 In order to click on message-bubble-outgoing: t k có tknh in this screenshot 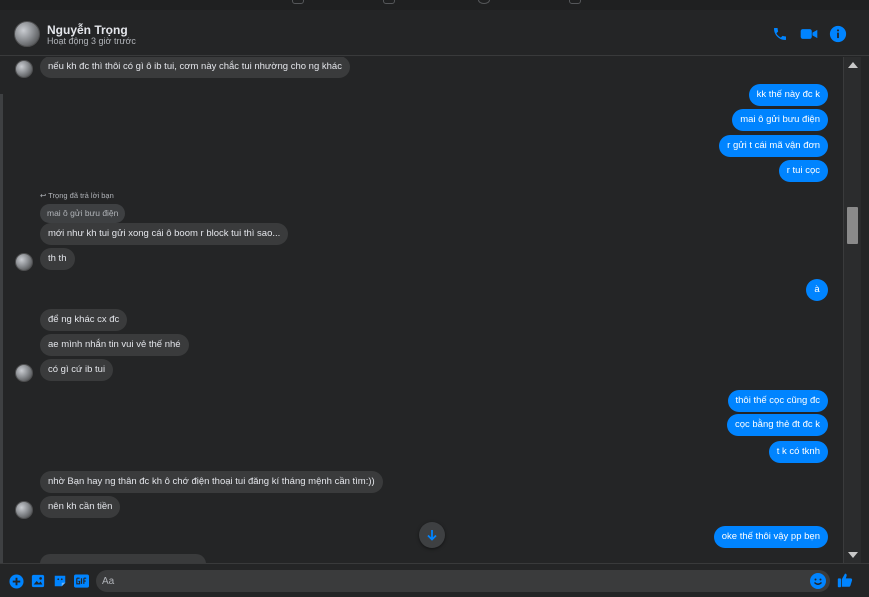, I will do `click(798, 452)`.